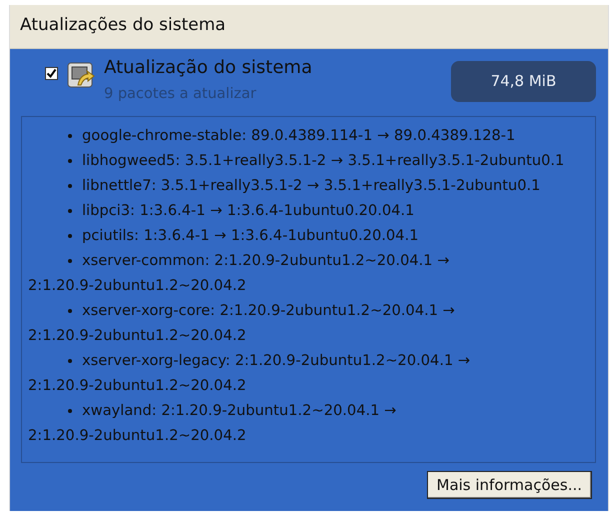  I want to click on download-size: 74,8 MiB, so click(523, 81).